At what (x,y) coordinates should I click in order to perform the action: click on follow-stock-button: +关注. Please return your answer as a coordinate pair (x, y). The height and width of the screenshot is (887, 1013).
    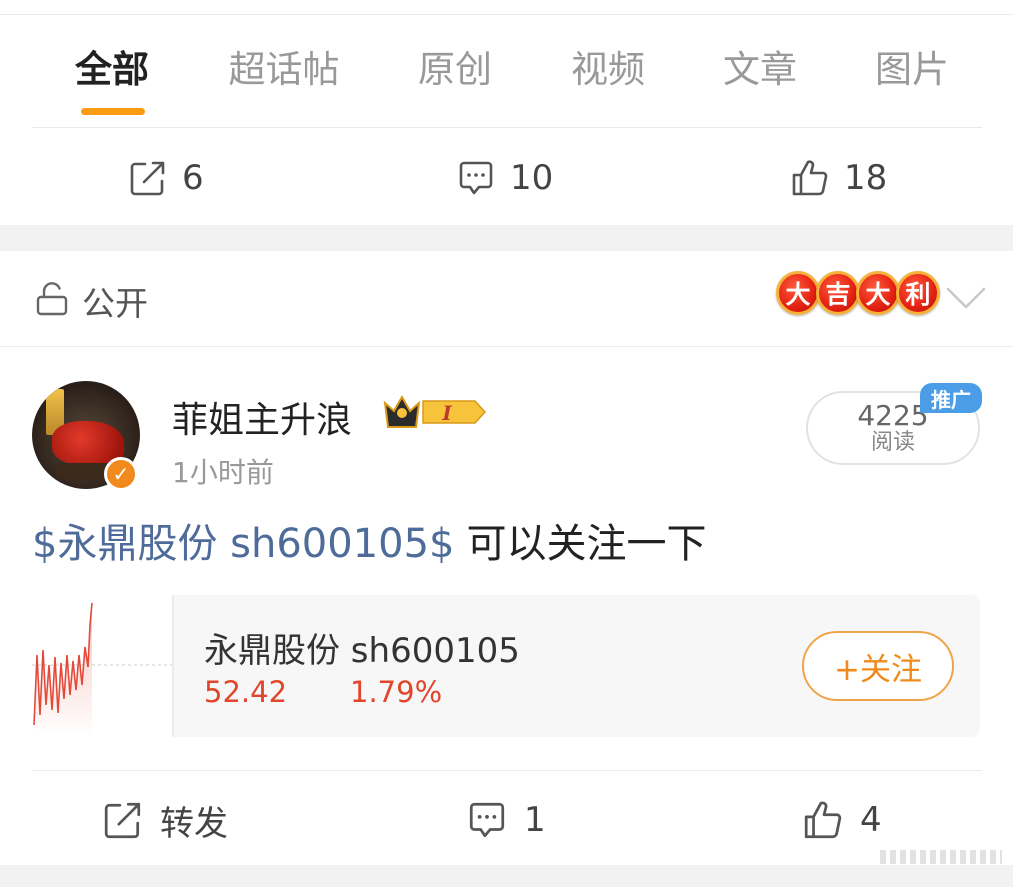
    Looking at the image, I should click on (878, 666).